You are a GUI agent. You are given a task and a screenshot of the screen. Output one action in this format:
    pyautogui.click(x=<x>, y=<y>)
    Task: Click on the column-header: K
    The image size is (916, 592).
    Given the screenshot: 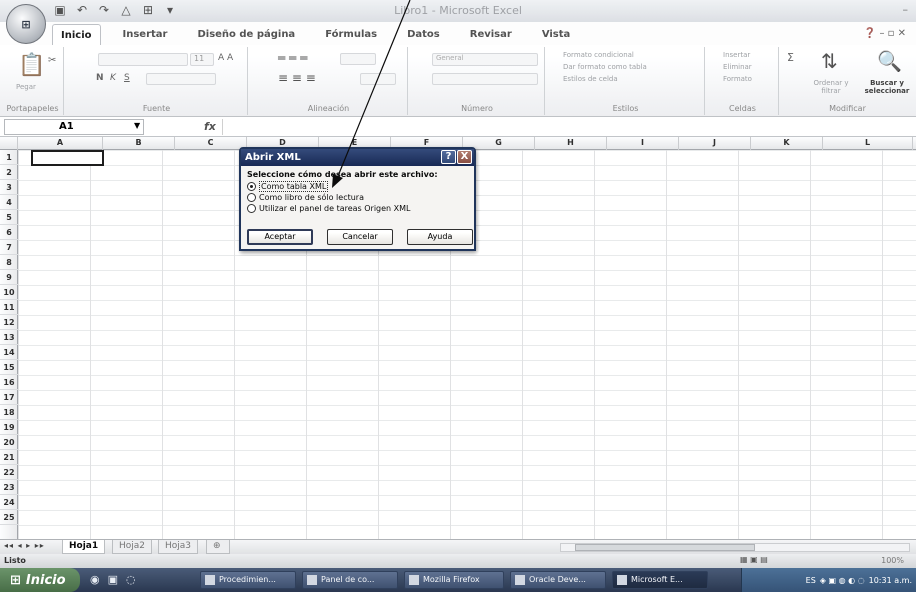 What is the action you would take?
    pyautogui.click(x=787, y=143)
    